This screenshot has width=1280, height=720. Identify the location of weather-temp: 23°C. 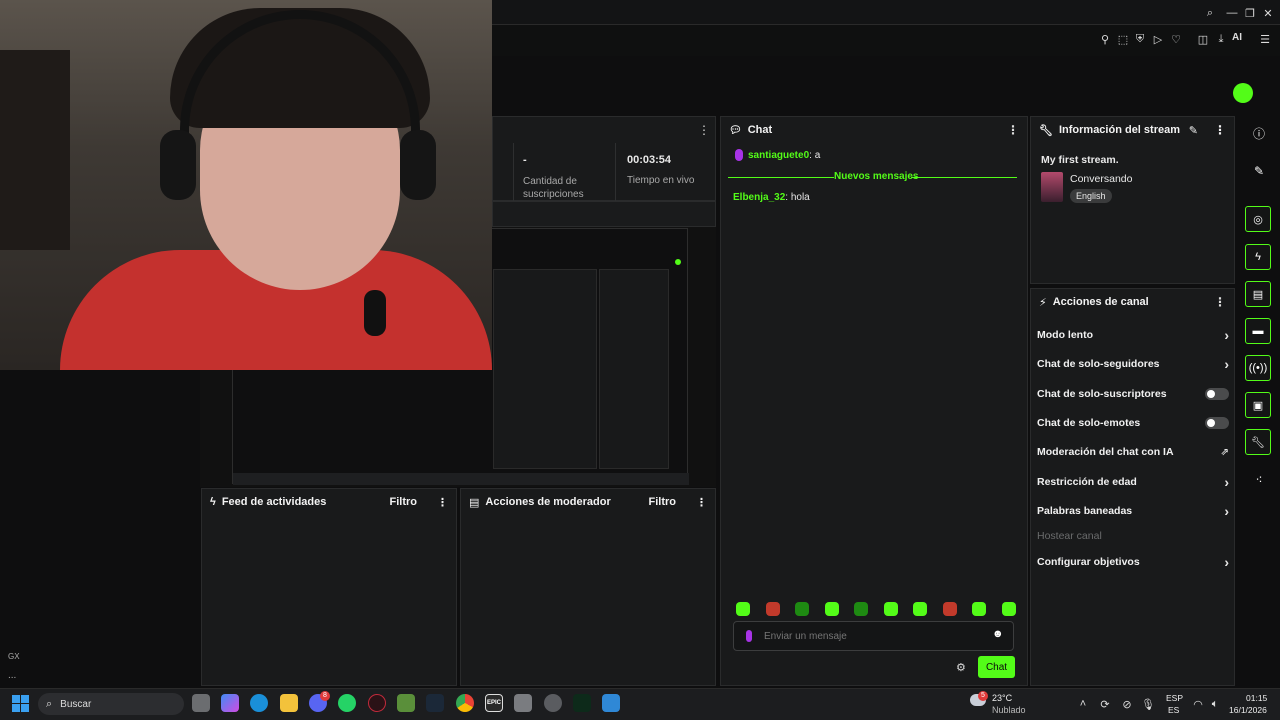
(1002, 698).